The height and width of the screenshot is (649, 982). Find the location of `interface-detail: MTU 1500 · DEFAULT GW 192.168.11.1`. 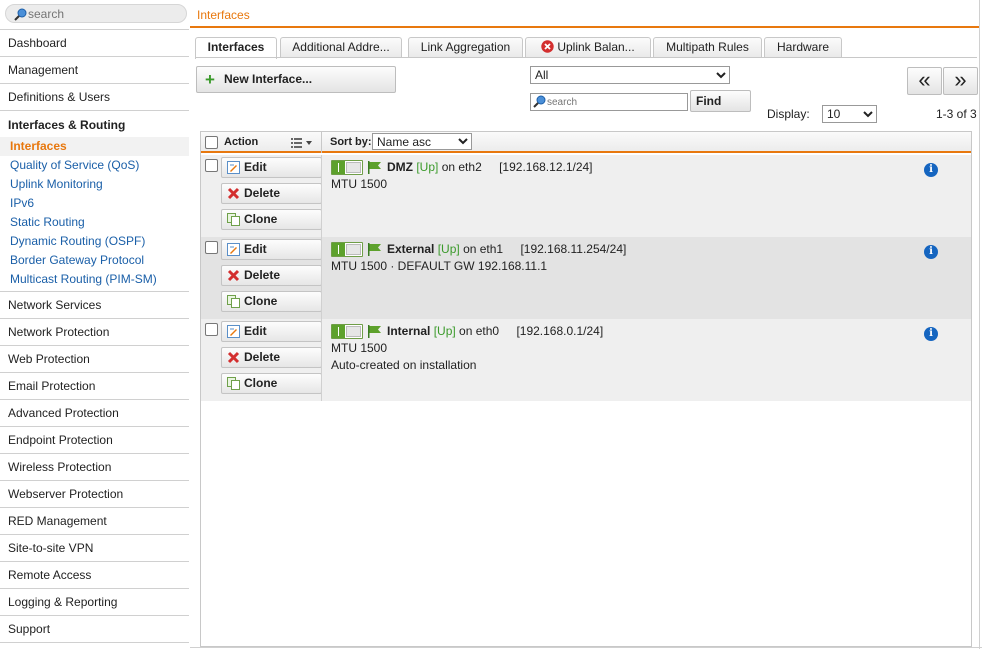

interface-detail: MTU 1500 · DEFAULT GW 192.168.11.1 is located at coordinates (439, 266).